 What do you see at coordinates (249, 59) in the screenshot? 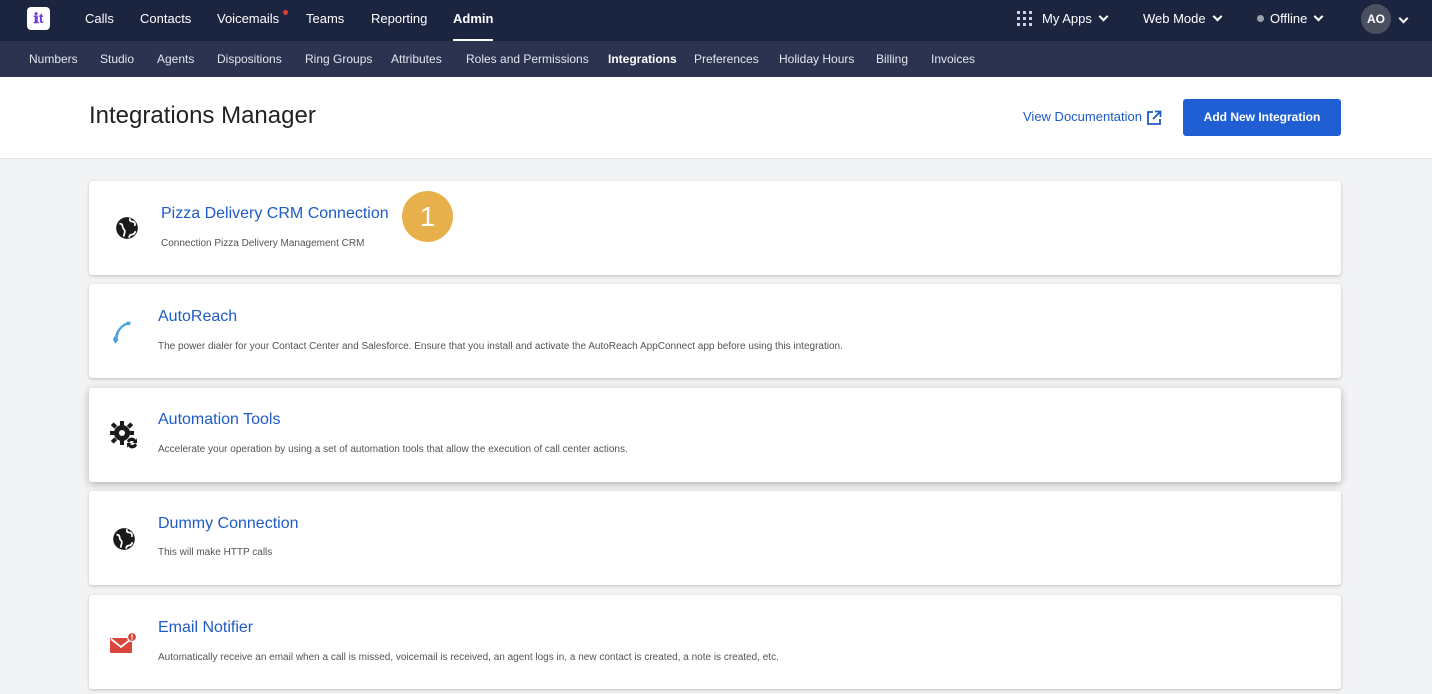
I see `subnav-dispositions: Dispositions` at bounding box center [249, 59].